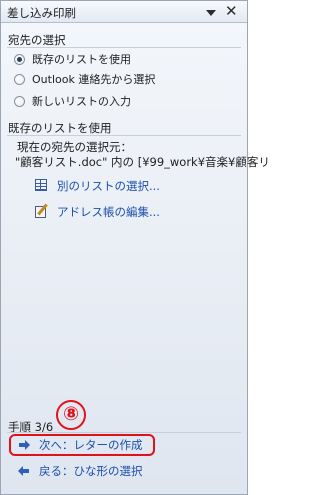 The image size is (320, 495). I want to click on radio-label: 既存のリストを使用, so click(81, 59).